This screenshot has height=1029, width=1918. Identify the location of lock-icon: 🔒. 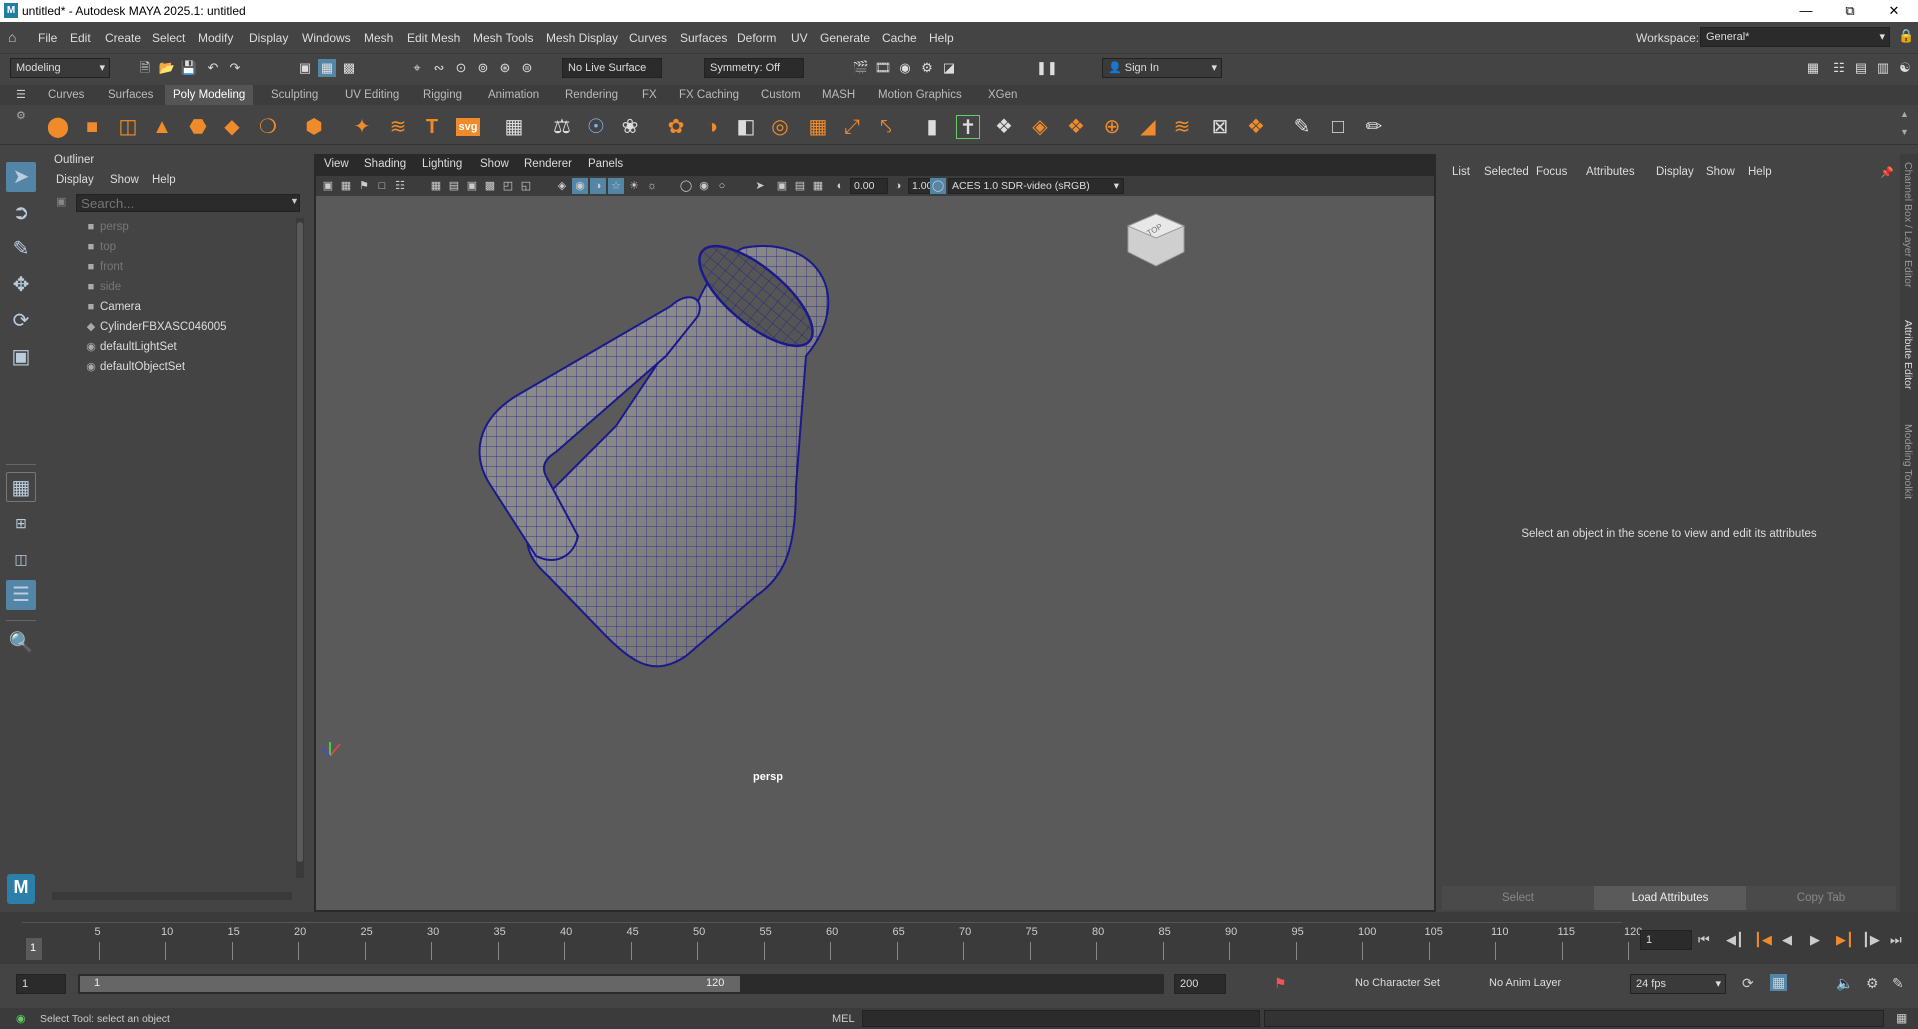
(1906, 36).